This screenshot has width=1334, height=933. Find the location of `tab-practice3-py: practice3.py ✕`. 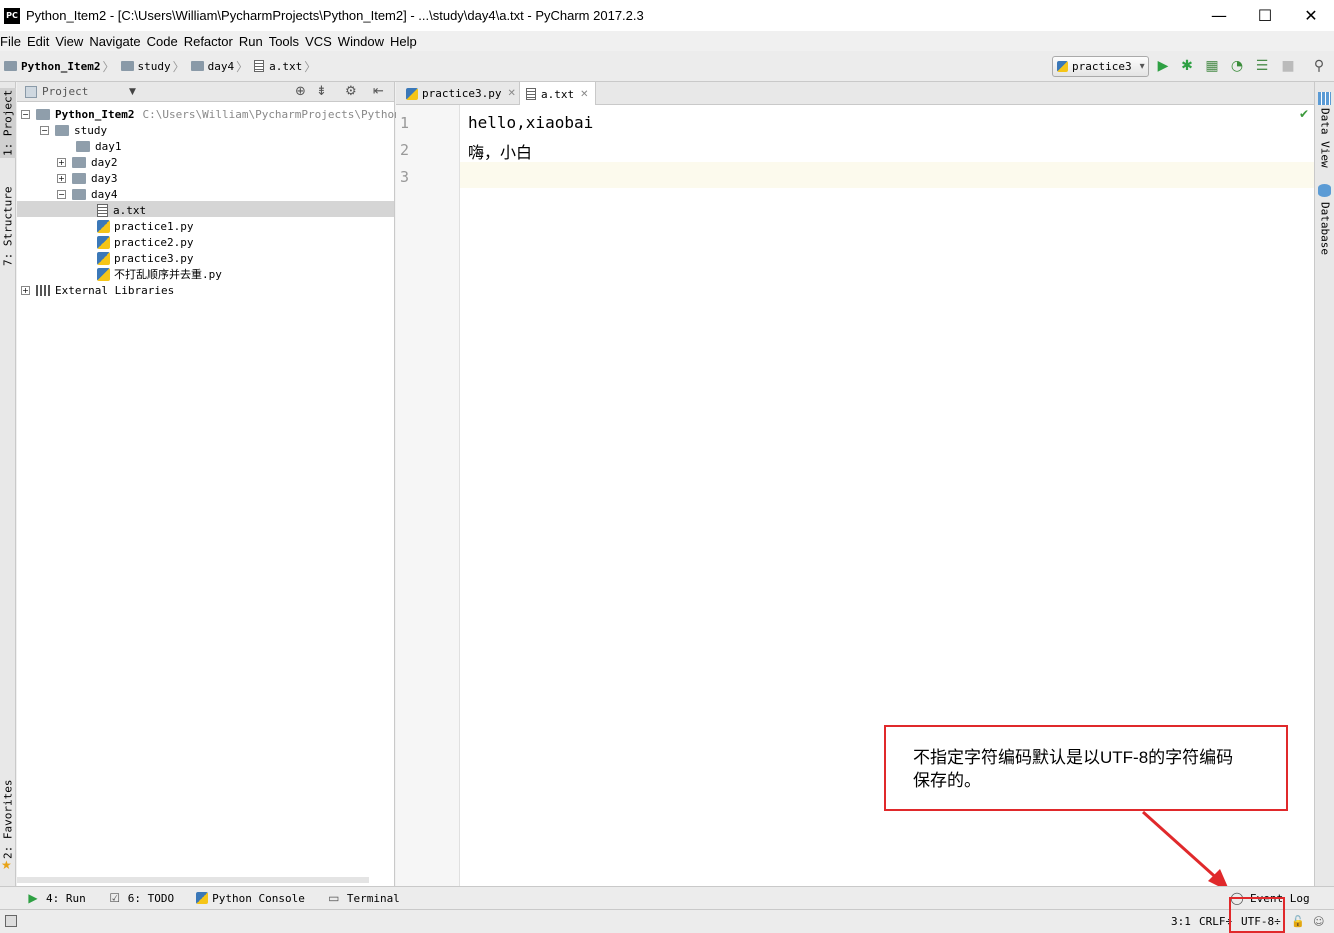

tab-practice3-py: practice3.py ✕ is located at coordinates (461, 93).